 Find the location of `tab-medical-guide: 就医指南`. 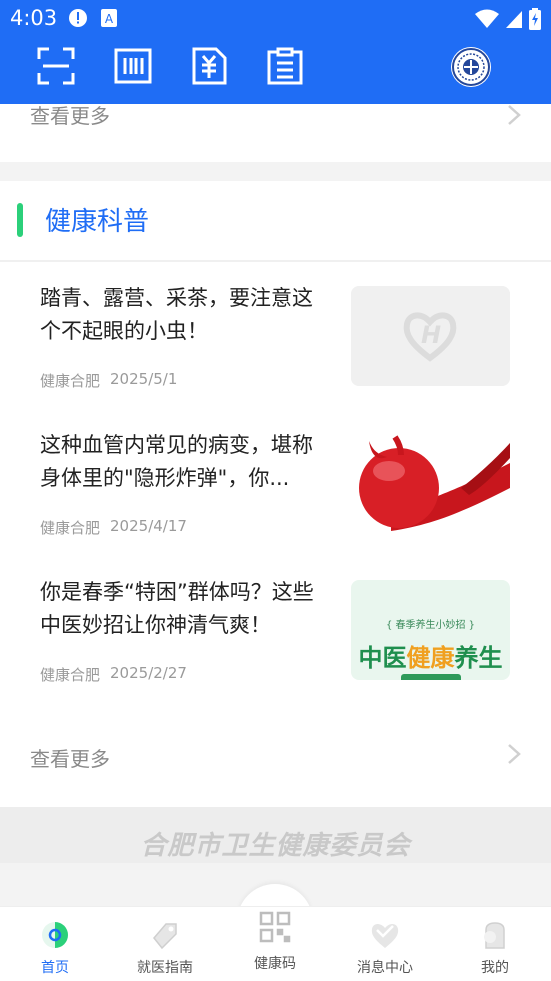

tab-medical-guide: 就医指南 is located at coordinates (165, 948).